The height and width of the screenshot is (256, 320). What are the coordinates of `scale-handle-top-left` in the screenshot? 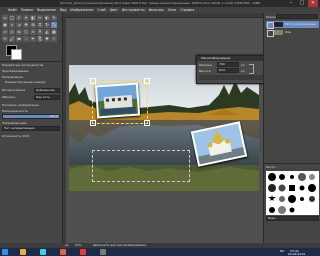 It's located at (93, 81).